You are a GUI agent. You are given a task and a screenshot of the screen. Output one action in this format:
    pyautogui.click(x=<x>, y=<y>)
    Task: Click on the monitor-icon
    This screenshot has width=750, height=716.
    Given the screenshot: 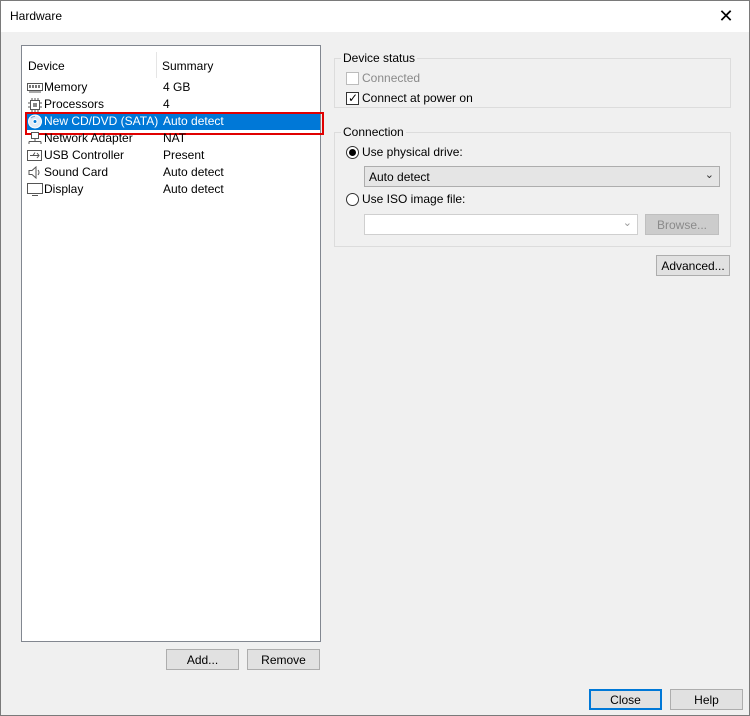 What is the action you would take?
    pyautogui.click(x=35, y=189)
    